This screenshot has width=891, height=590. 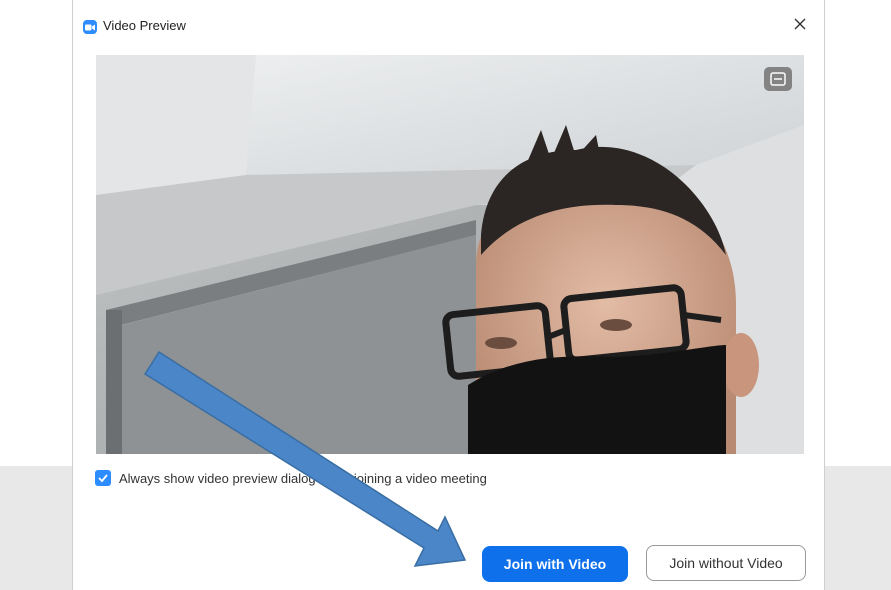 I want to click on checkmark-icon, so click(x=103, y=478).